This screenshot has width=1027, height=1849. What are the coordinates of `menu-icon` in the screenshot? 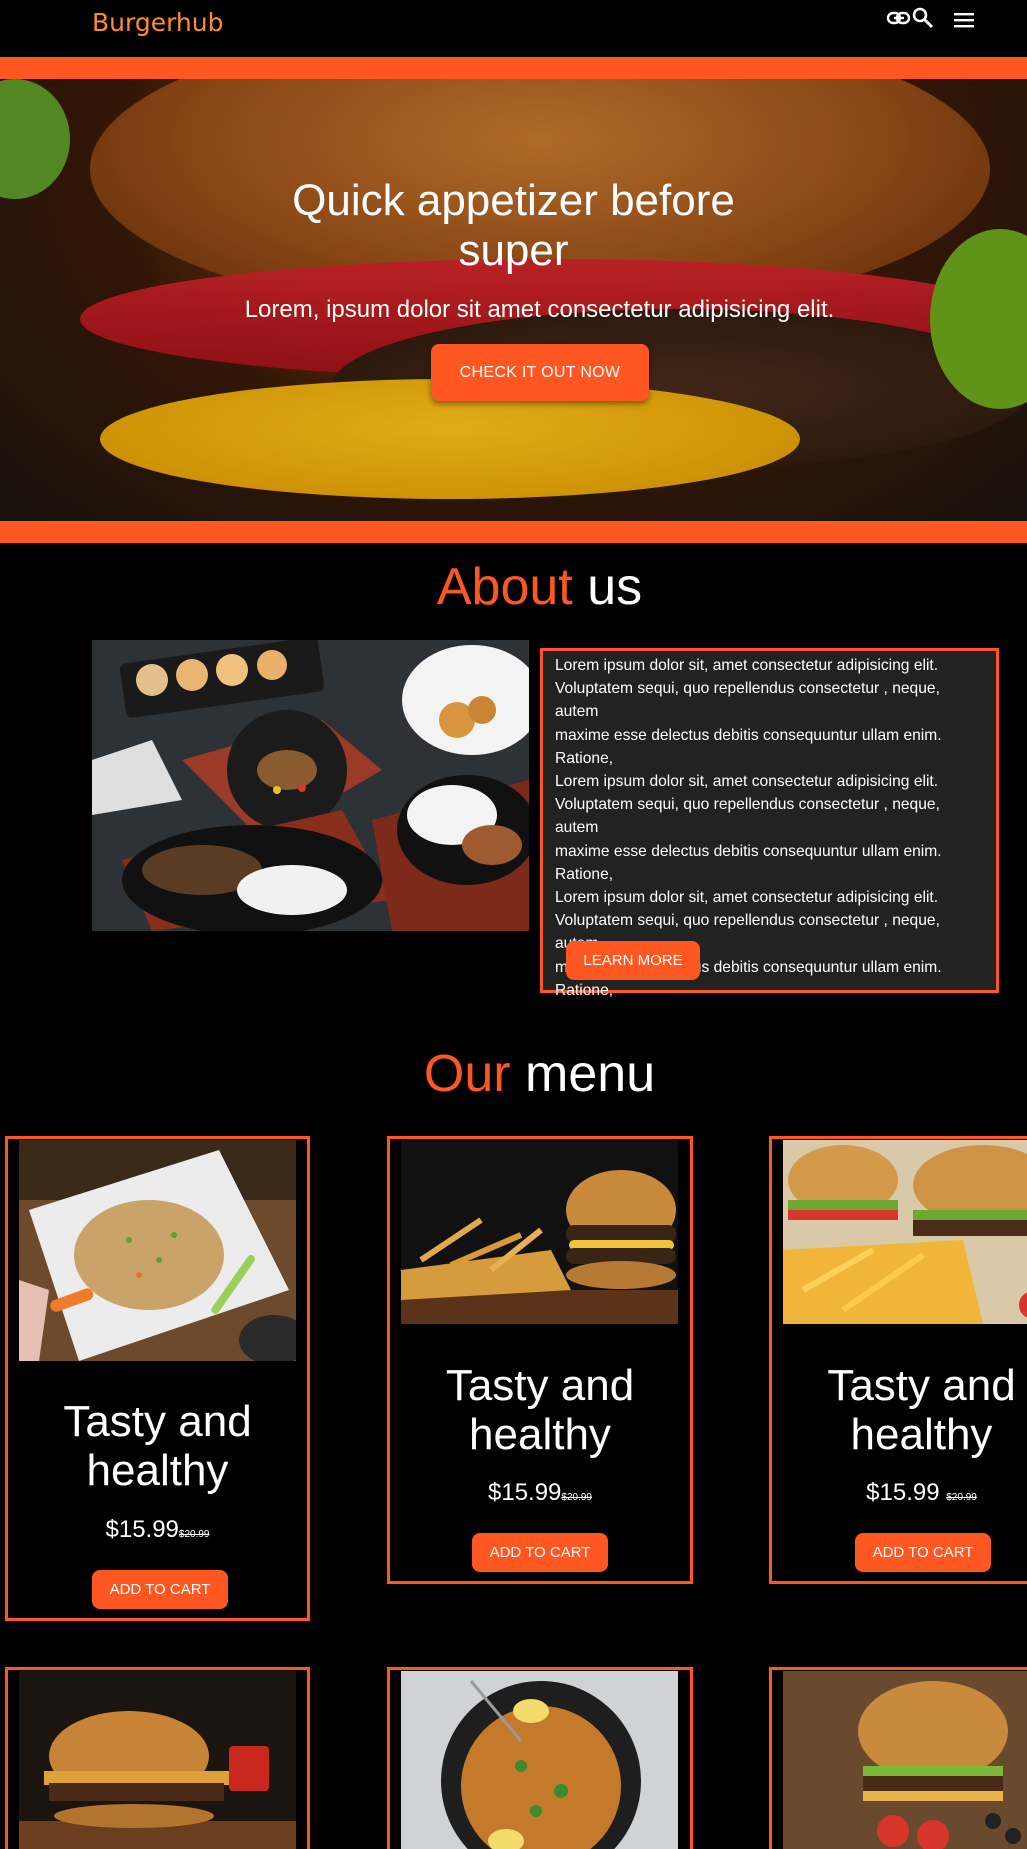 It's located at (964, 20).